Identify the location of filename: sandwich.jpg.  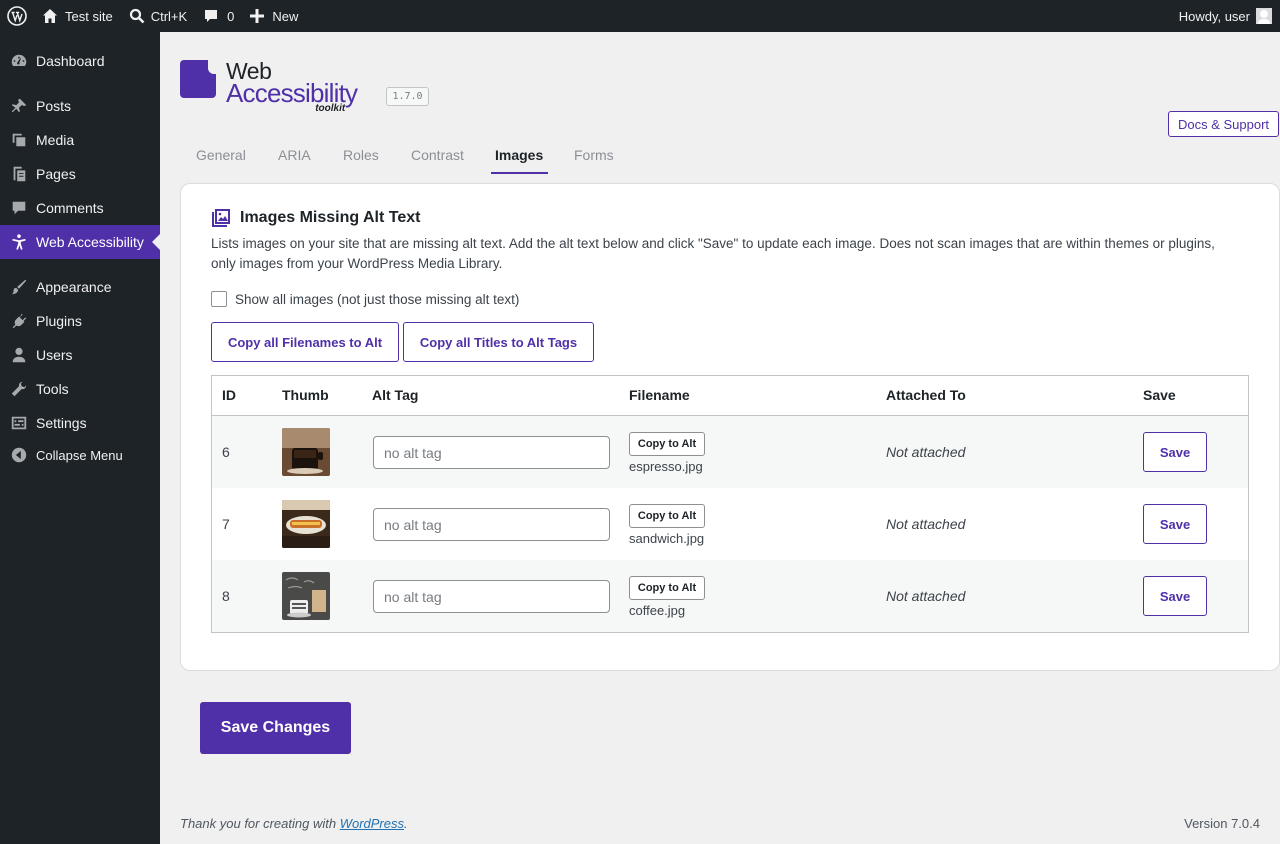
(667, 538).